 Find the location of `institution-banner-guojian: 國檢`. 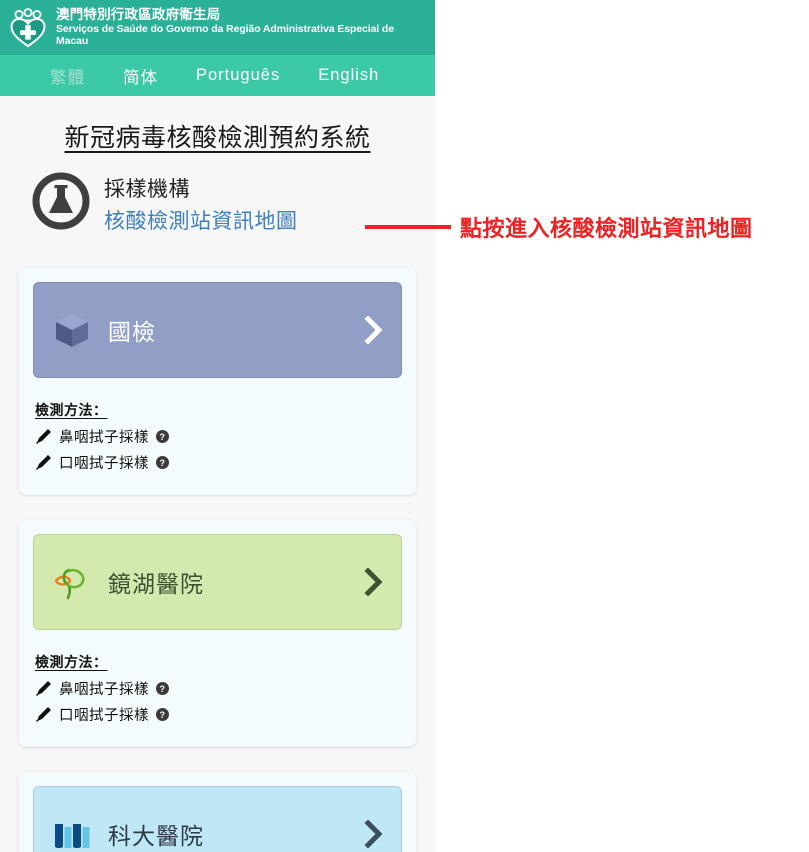

institution-banner-guojian: 國檢 is located at coordinates (217, 330).